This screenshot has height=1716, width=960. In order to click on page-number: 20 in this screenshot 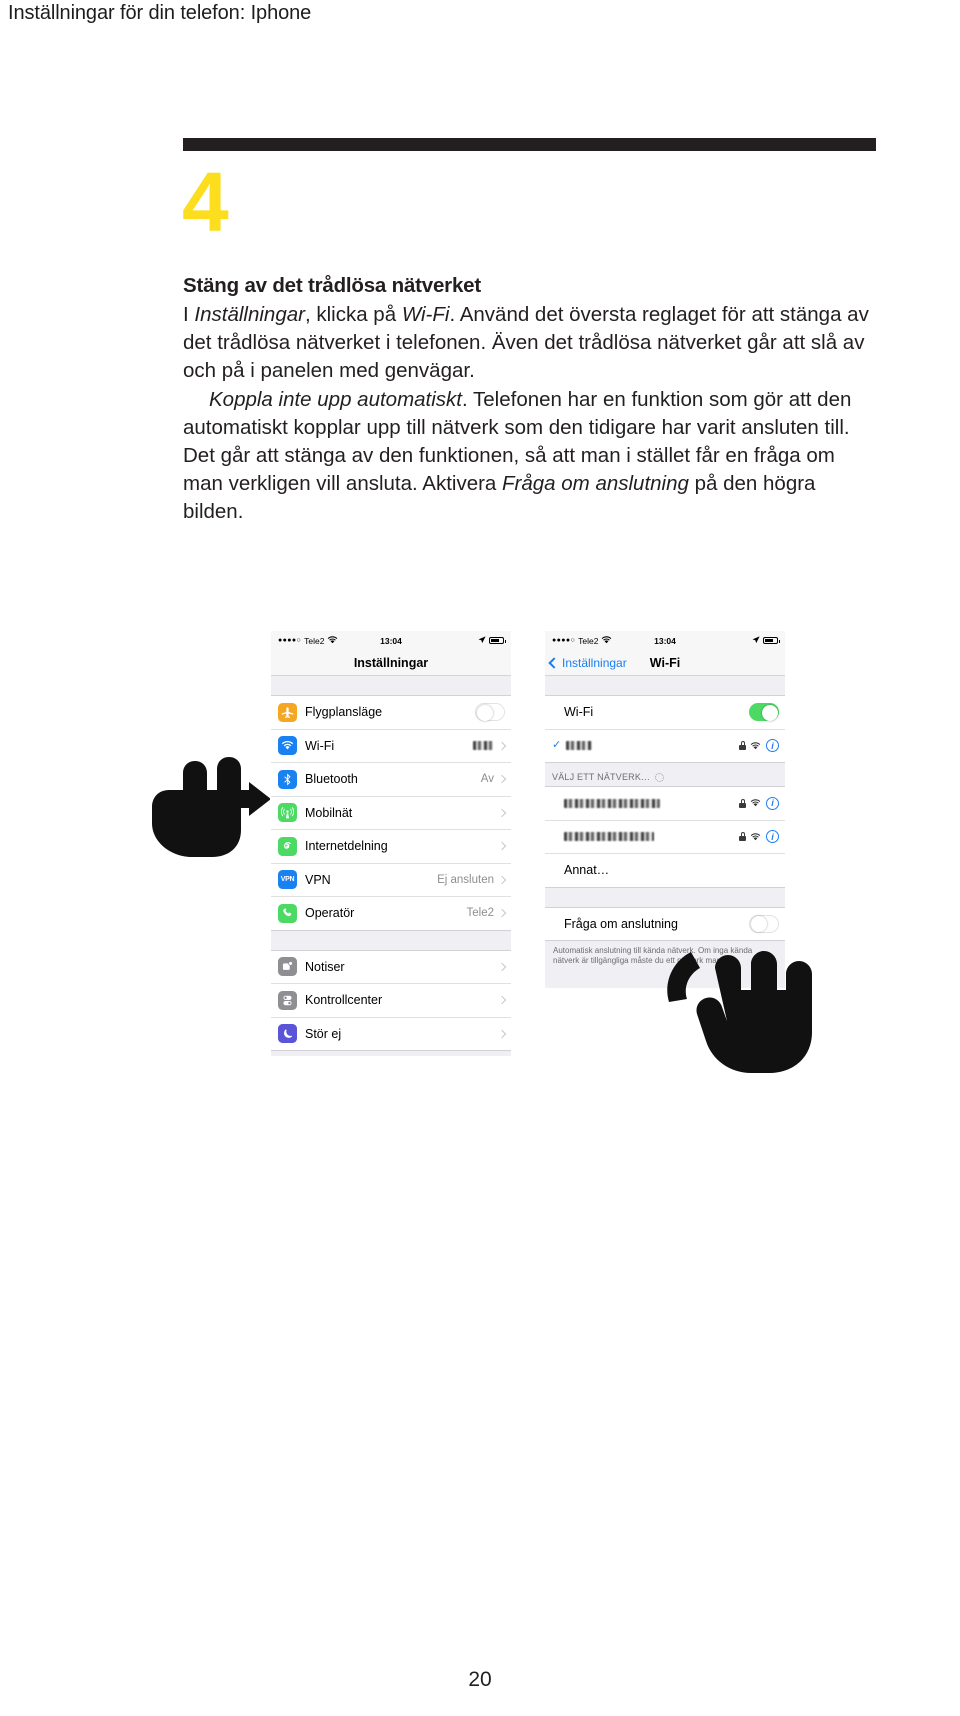, I will do `click(480, 1679)`.